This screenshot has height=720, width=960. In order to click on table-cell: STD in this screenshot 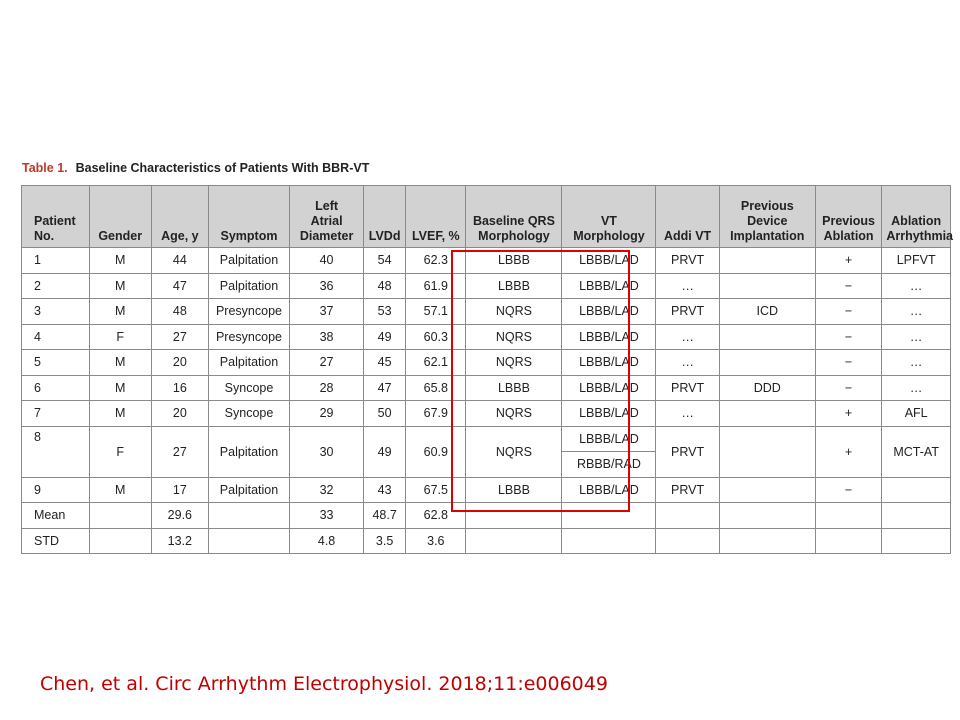, I will do `click(55, 540)`.